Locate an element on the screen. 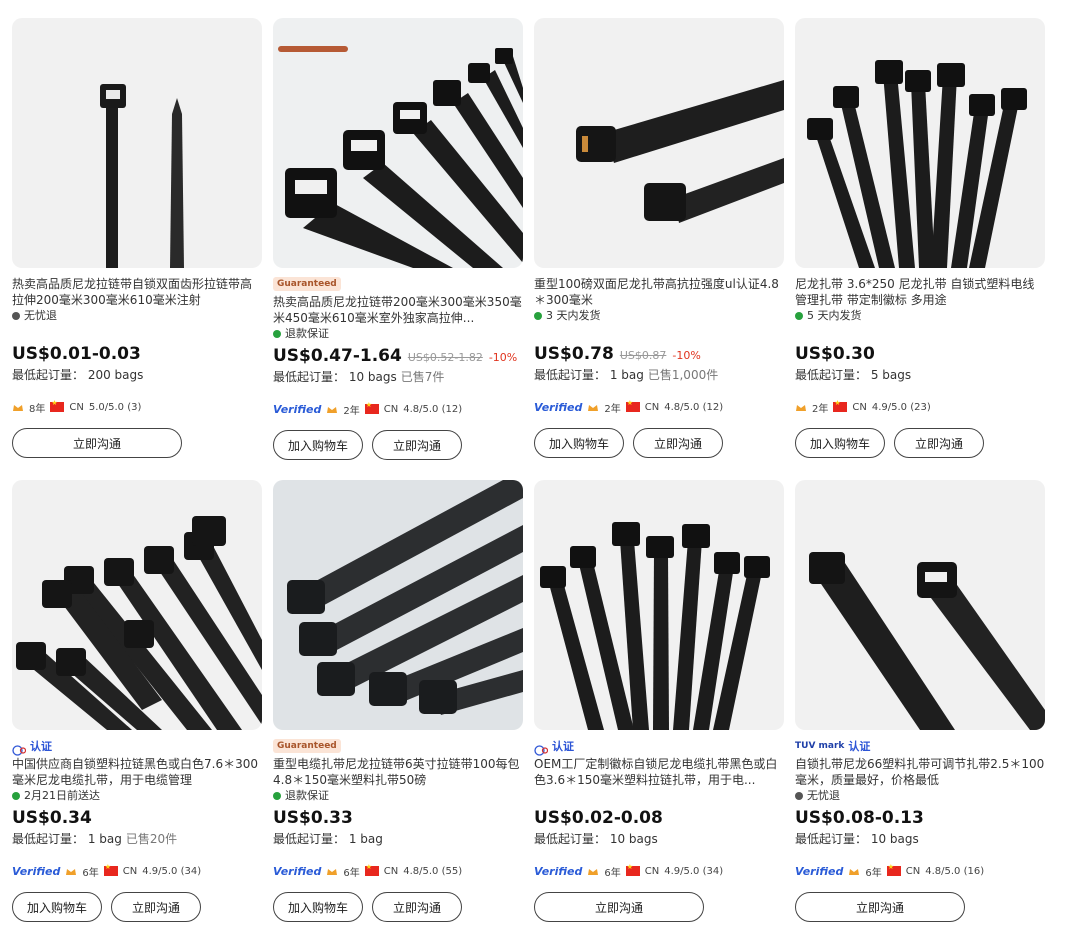 The height and width of the screenshot is (935, 1080). price-row: US$0.78 US$0.87 -10% is located at coordinates (659, 355).